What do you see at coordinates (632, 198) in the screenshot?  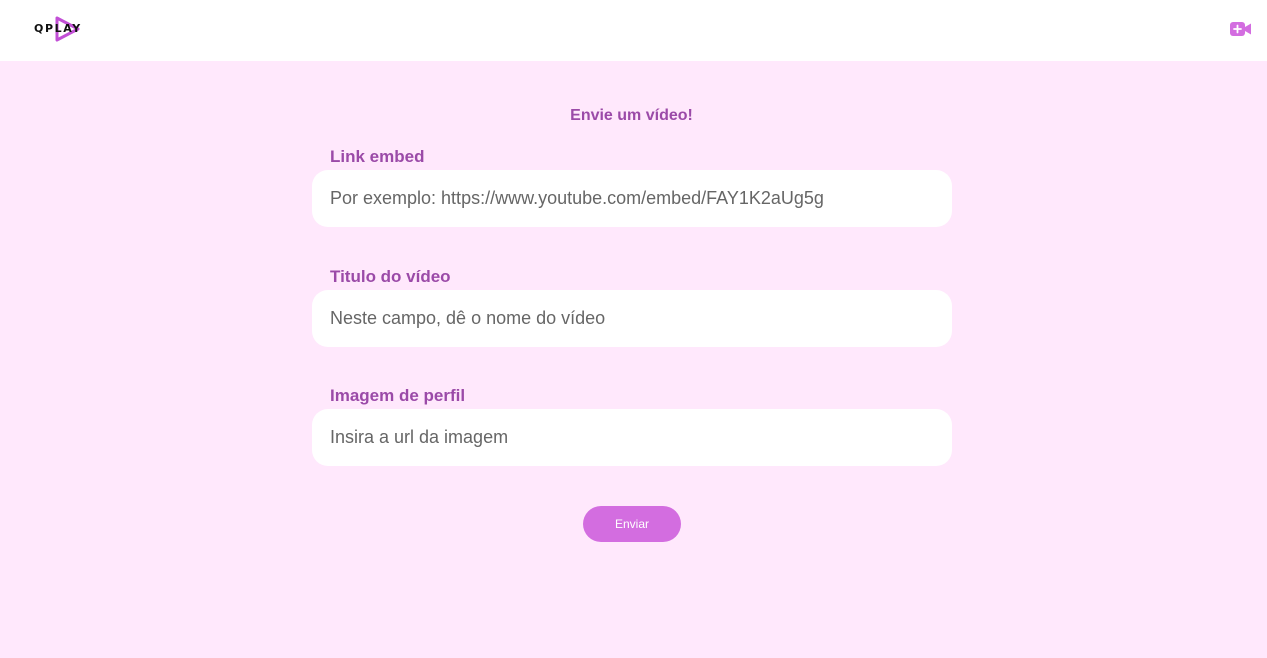 I see `link-embed-input` at bounding box center [632, 198].